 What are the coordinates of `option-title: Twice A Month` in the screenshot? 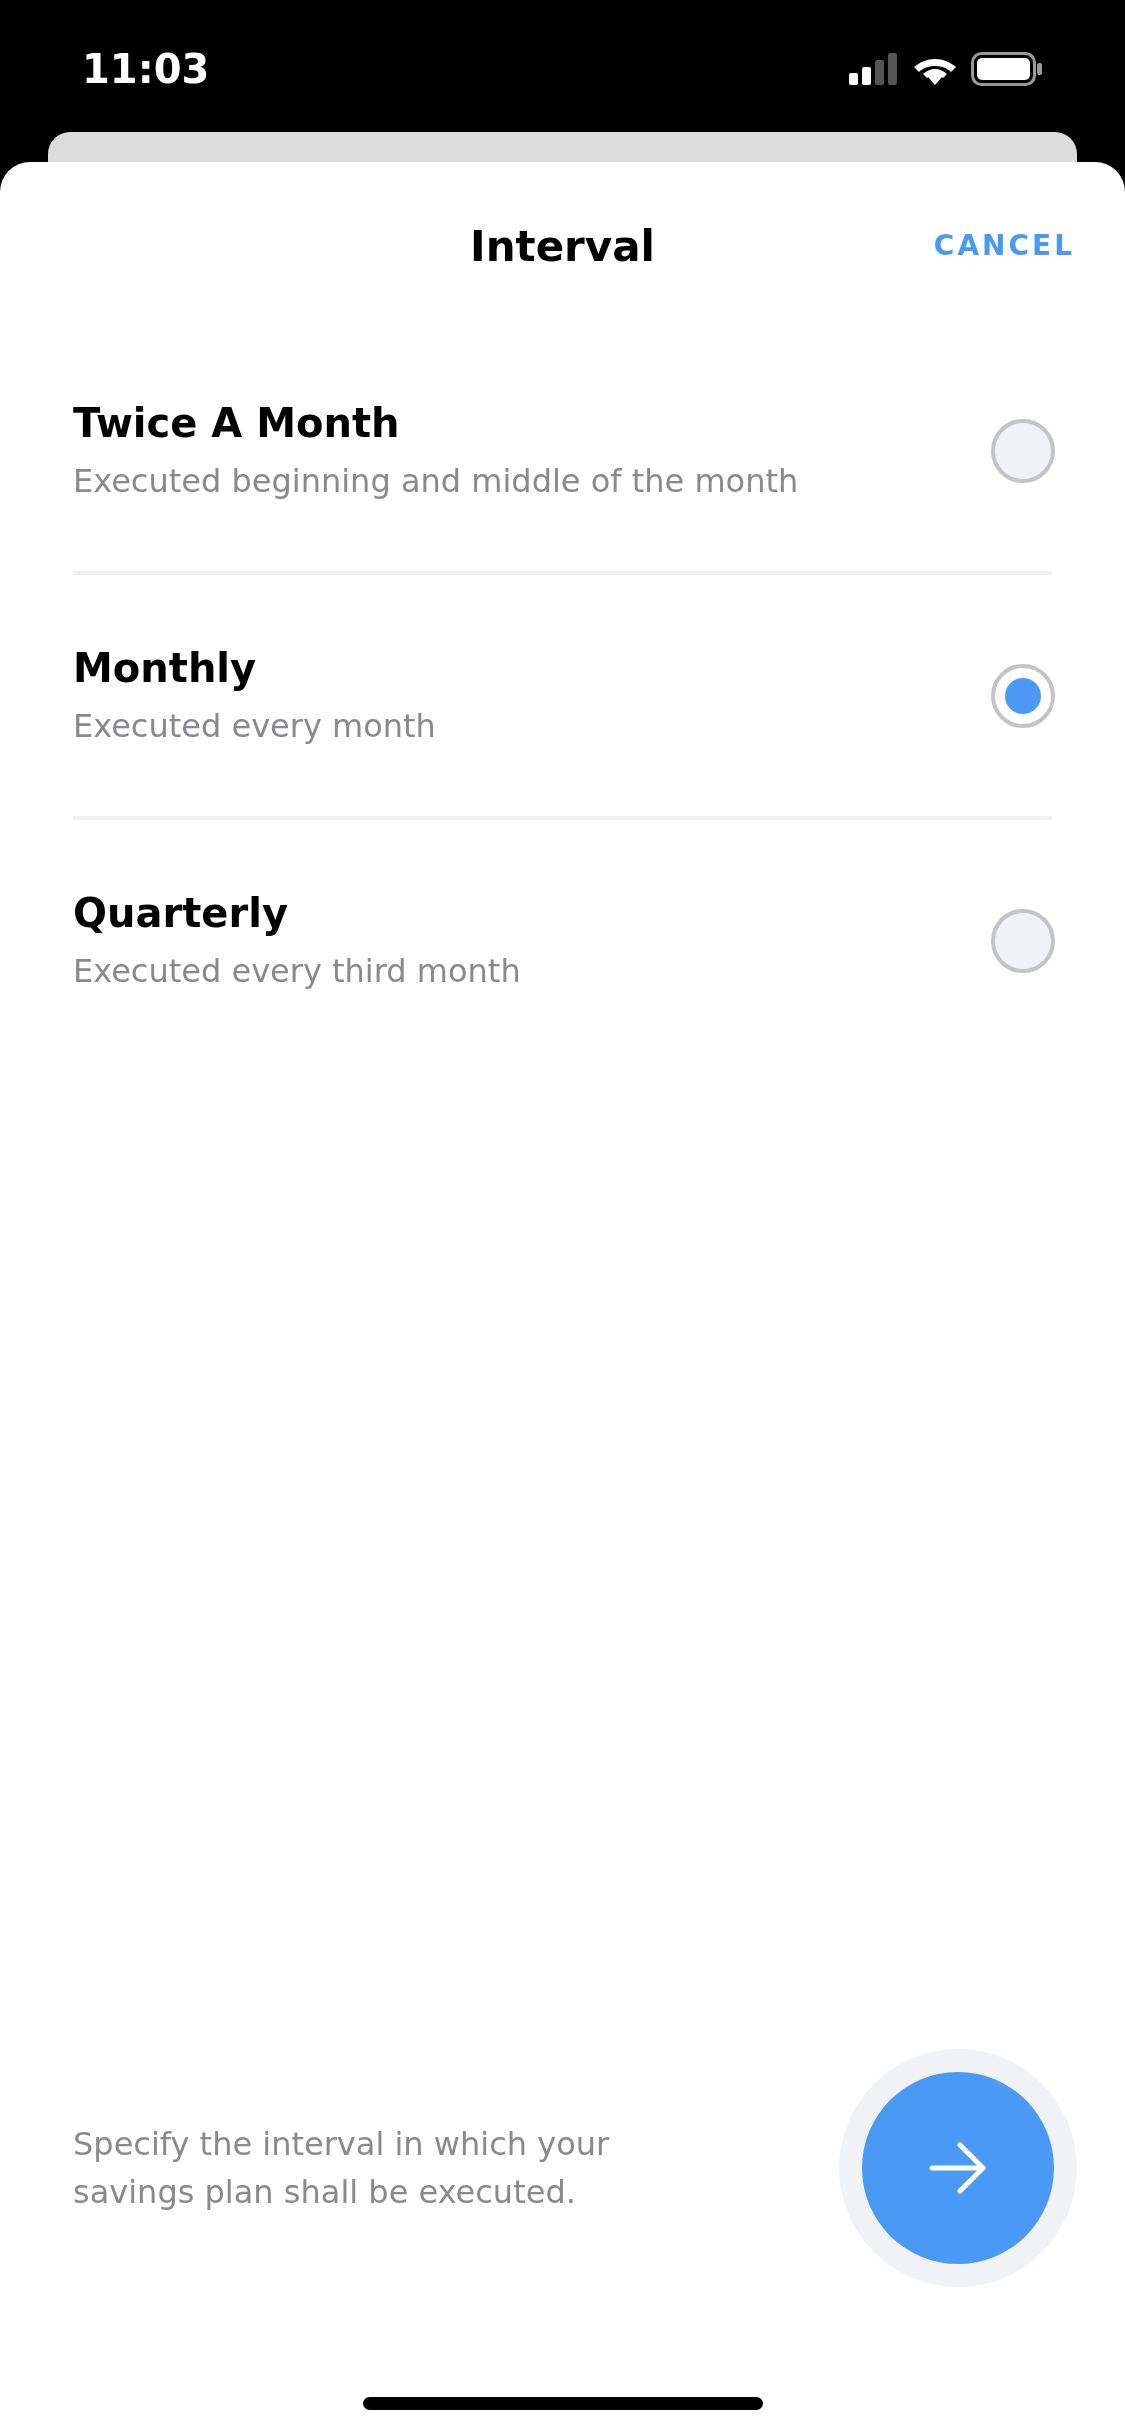 It's located at (237, 422).